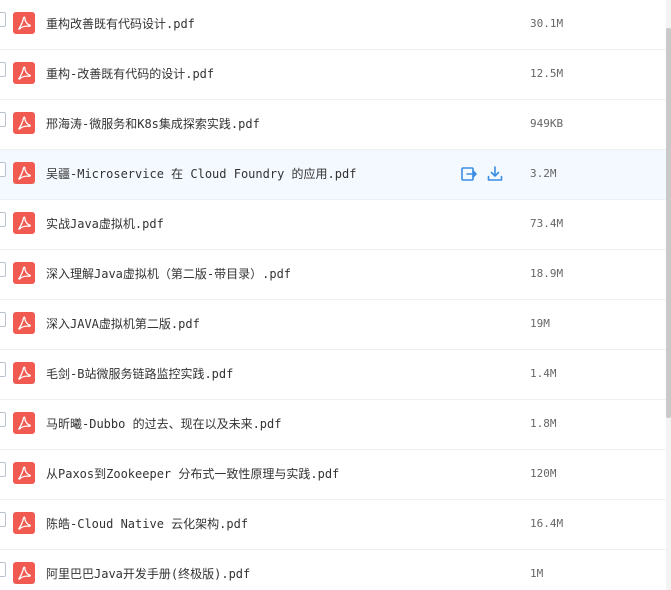 This screenshot has width=671, height=590. Describe the element at coordinates (139, 374) in the screenshot. I see `file-name: 毛剑-B站微服务链路监控实践.pdf` at that location.